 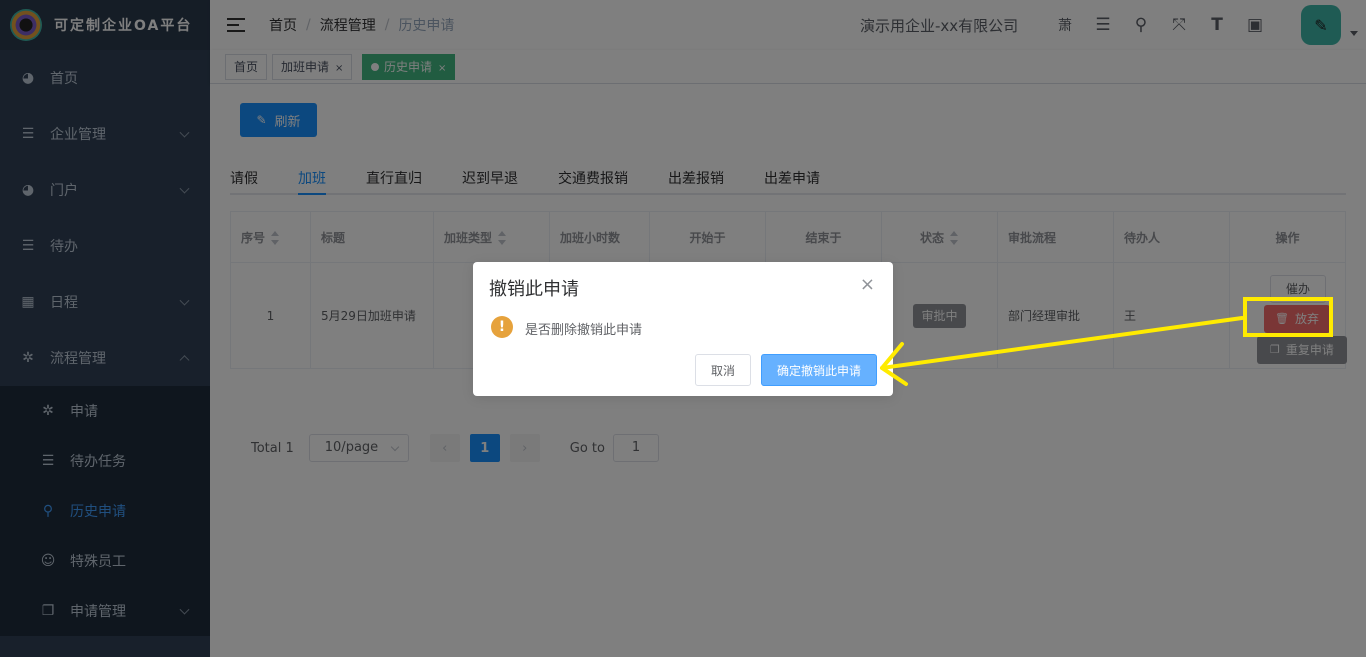 I want to click on confirm-label: 确定撤销此申请, so click(x=818, y=370).